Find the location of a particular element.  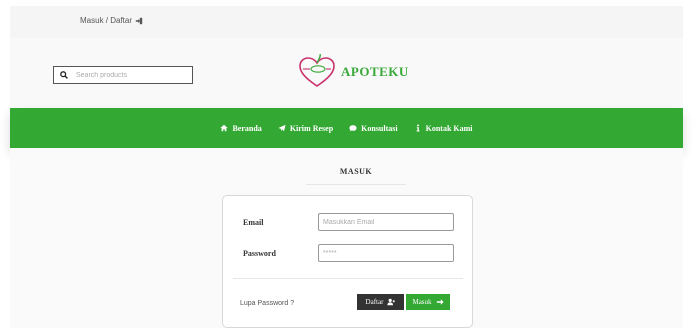

email-row: Email is located at coordinates (348, 222).